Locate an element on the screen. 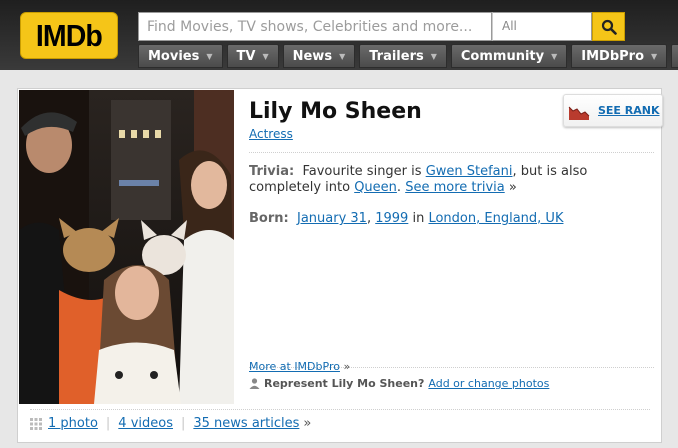 This screenshot has height=448, width=678. videos-link: 4 videos is located at coordinates (145, 423).